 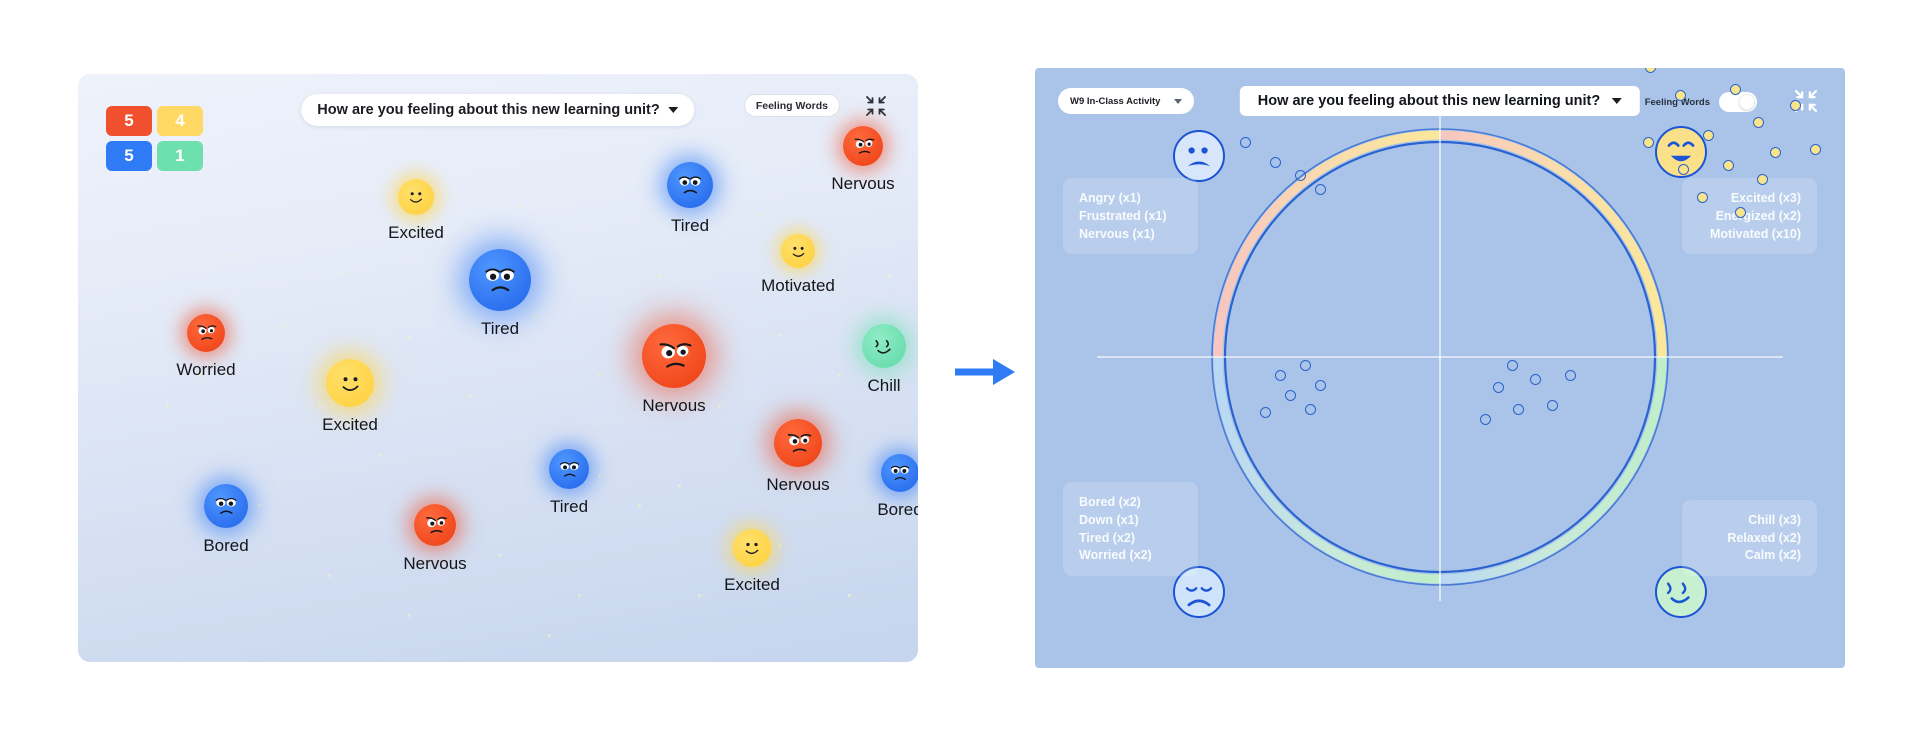 What do you see at coordinates (180, 156) in the screenshot?
I see `count-badge-green: 1` at bounding box center [180, 156].